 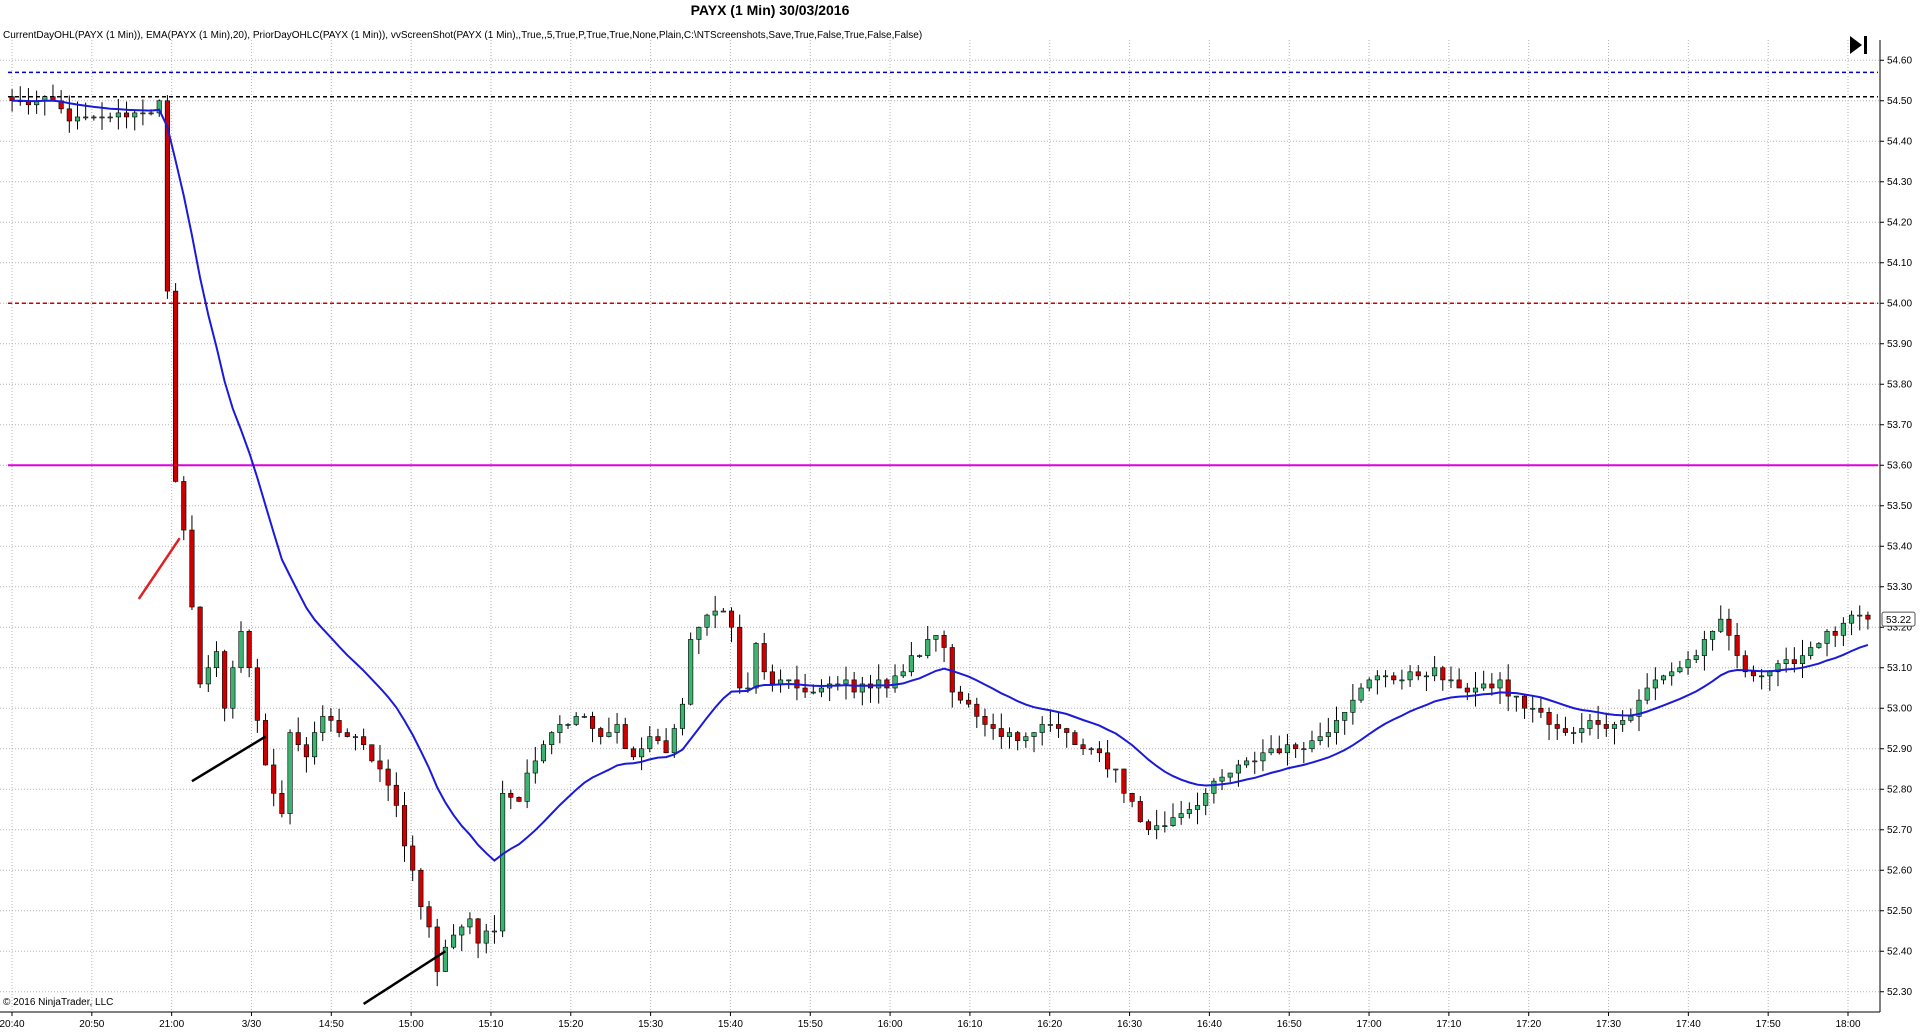 I want to click on y-tick-label: 52.30, so click(x=1899, y=992).